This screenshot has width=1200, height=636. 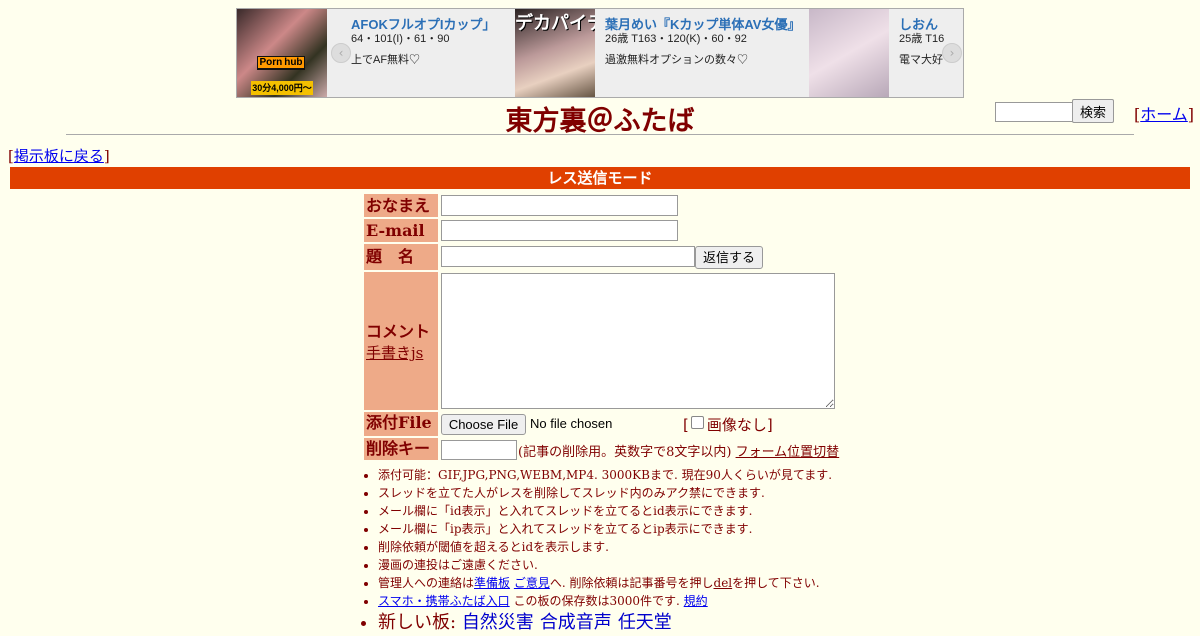 What do you see at coordinates (676, 39) in the screenshot?
I see `ad-card-spec: 26歳 T163・120(K)・60・92` at bounding box center [676, 39].